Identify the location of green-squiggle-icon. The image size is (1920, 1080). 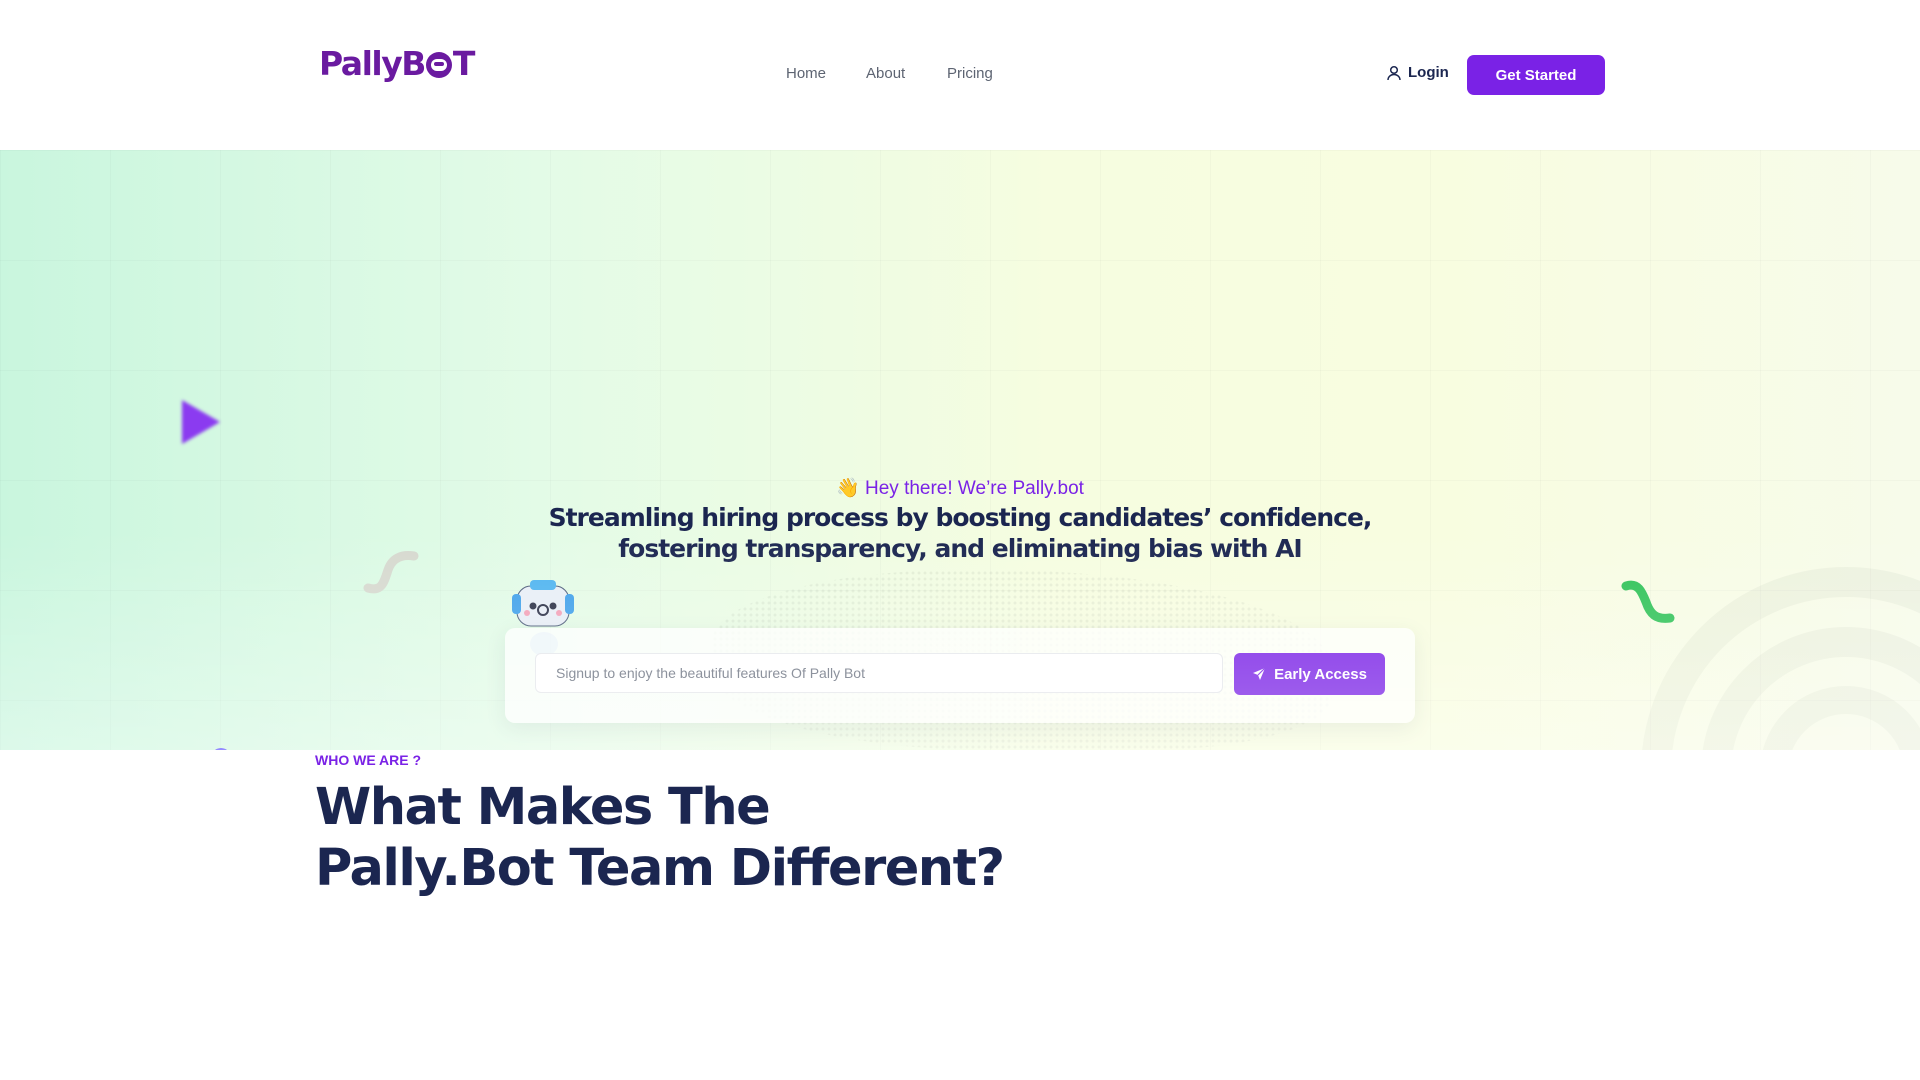
(1648, 601).